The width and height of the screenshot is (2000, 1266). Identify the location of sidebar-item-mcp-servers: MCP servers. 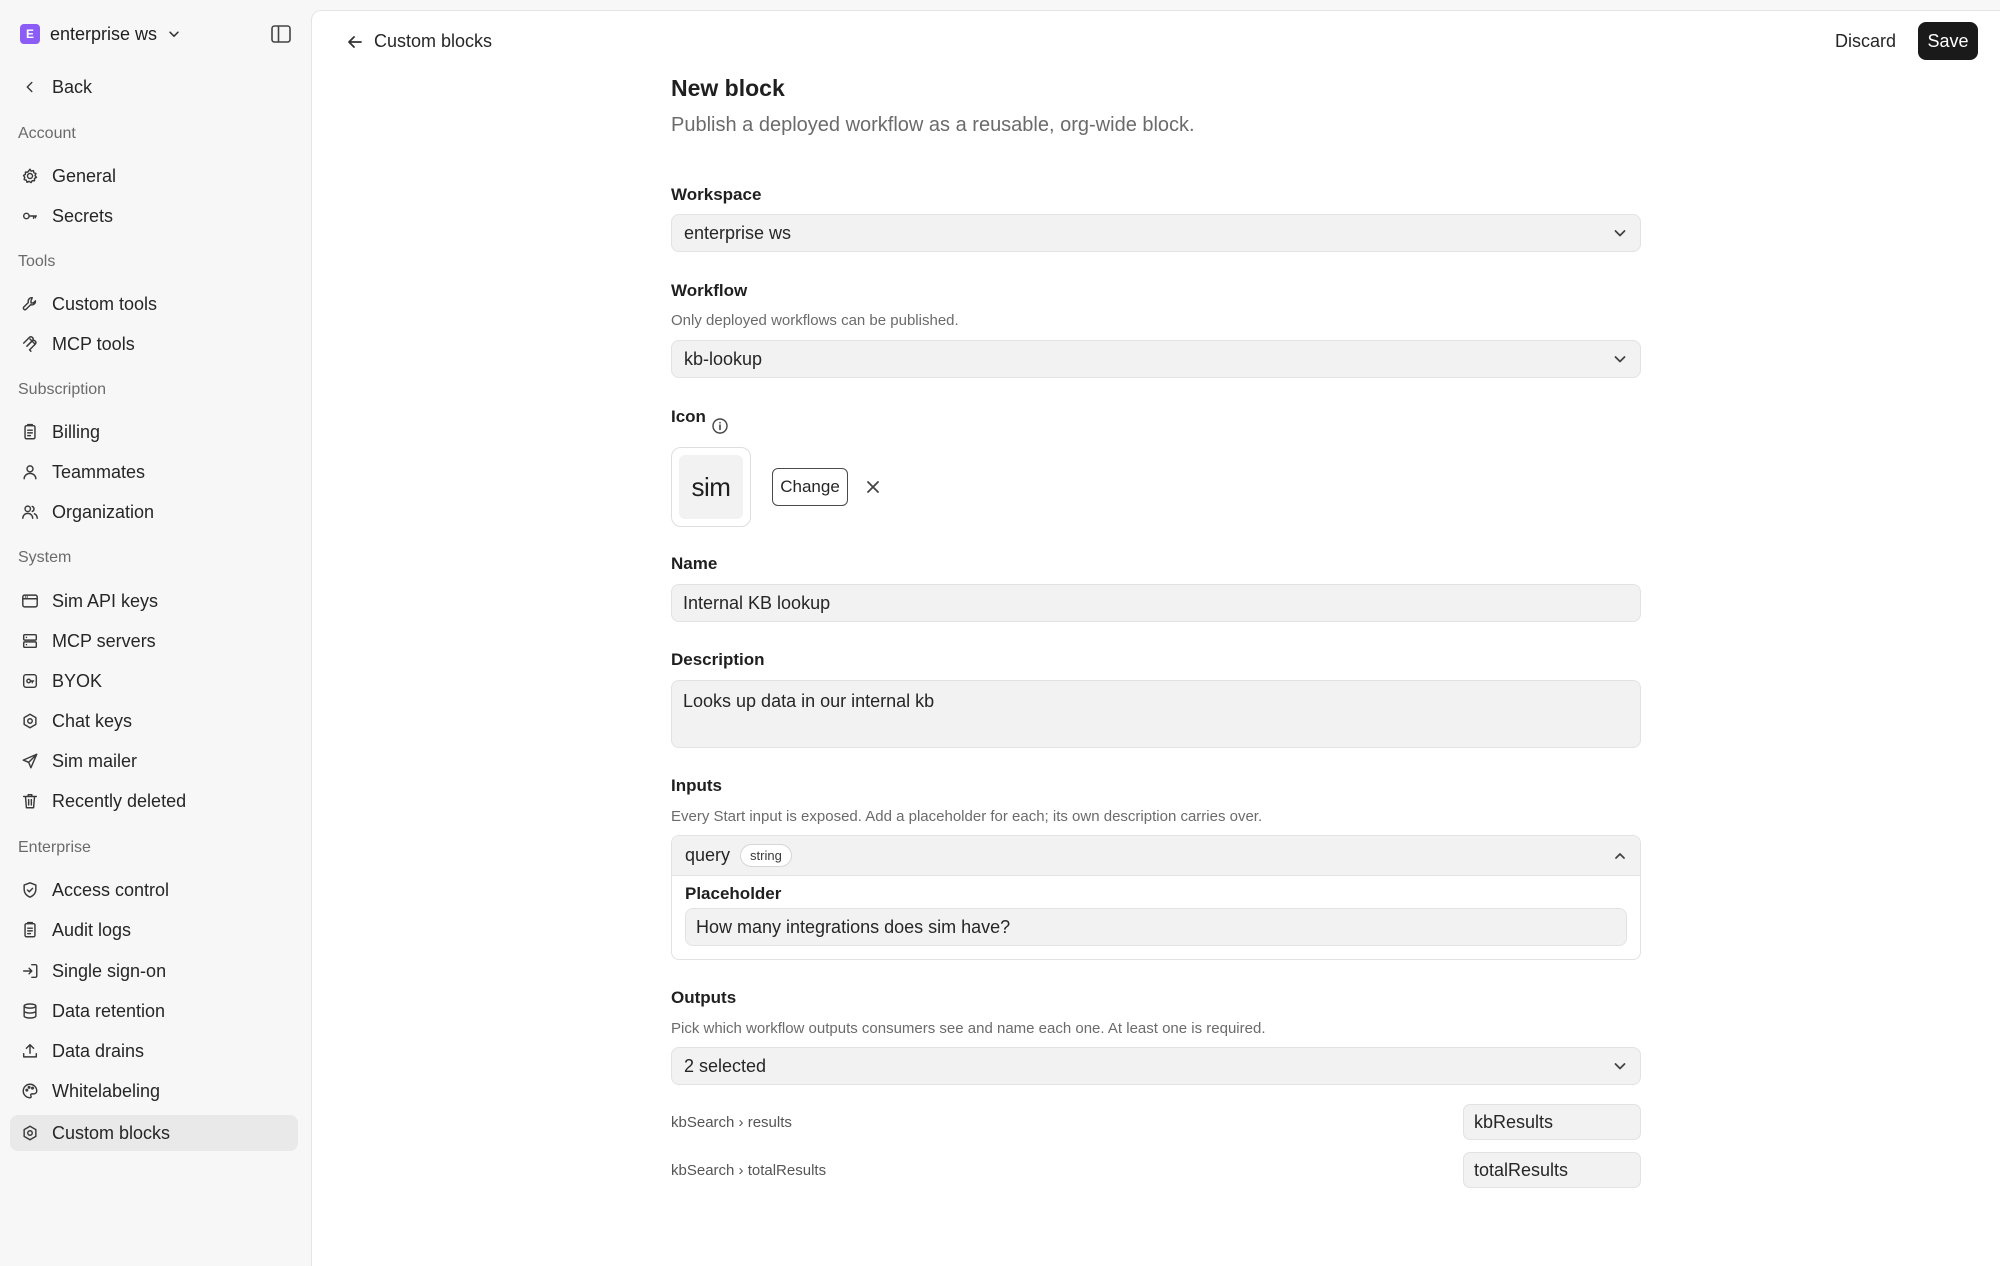
(154, 641).